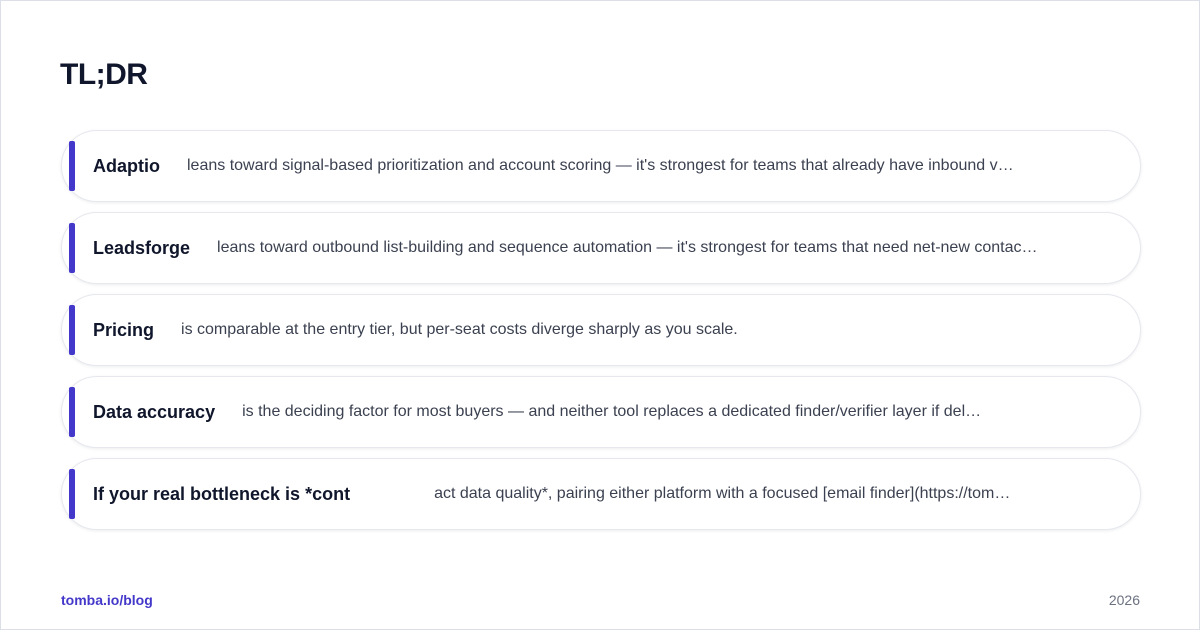 Image resolution: width=1200 pixels, height=630 pixels. I want to click on blog-link: tomba.io/blog, so click(107, 600).